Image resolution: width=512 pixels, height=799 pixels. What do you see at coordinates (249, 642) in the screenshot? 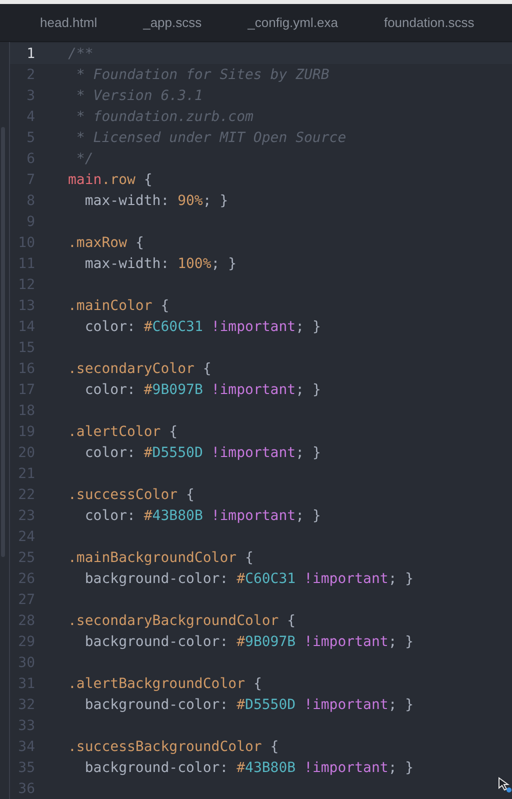
I see `code-line: background-color: #9B097B !important; }` at bounding box center [249, 642].